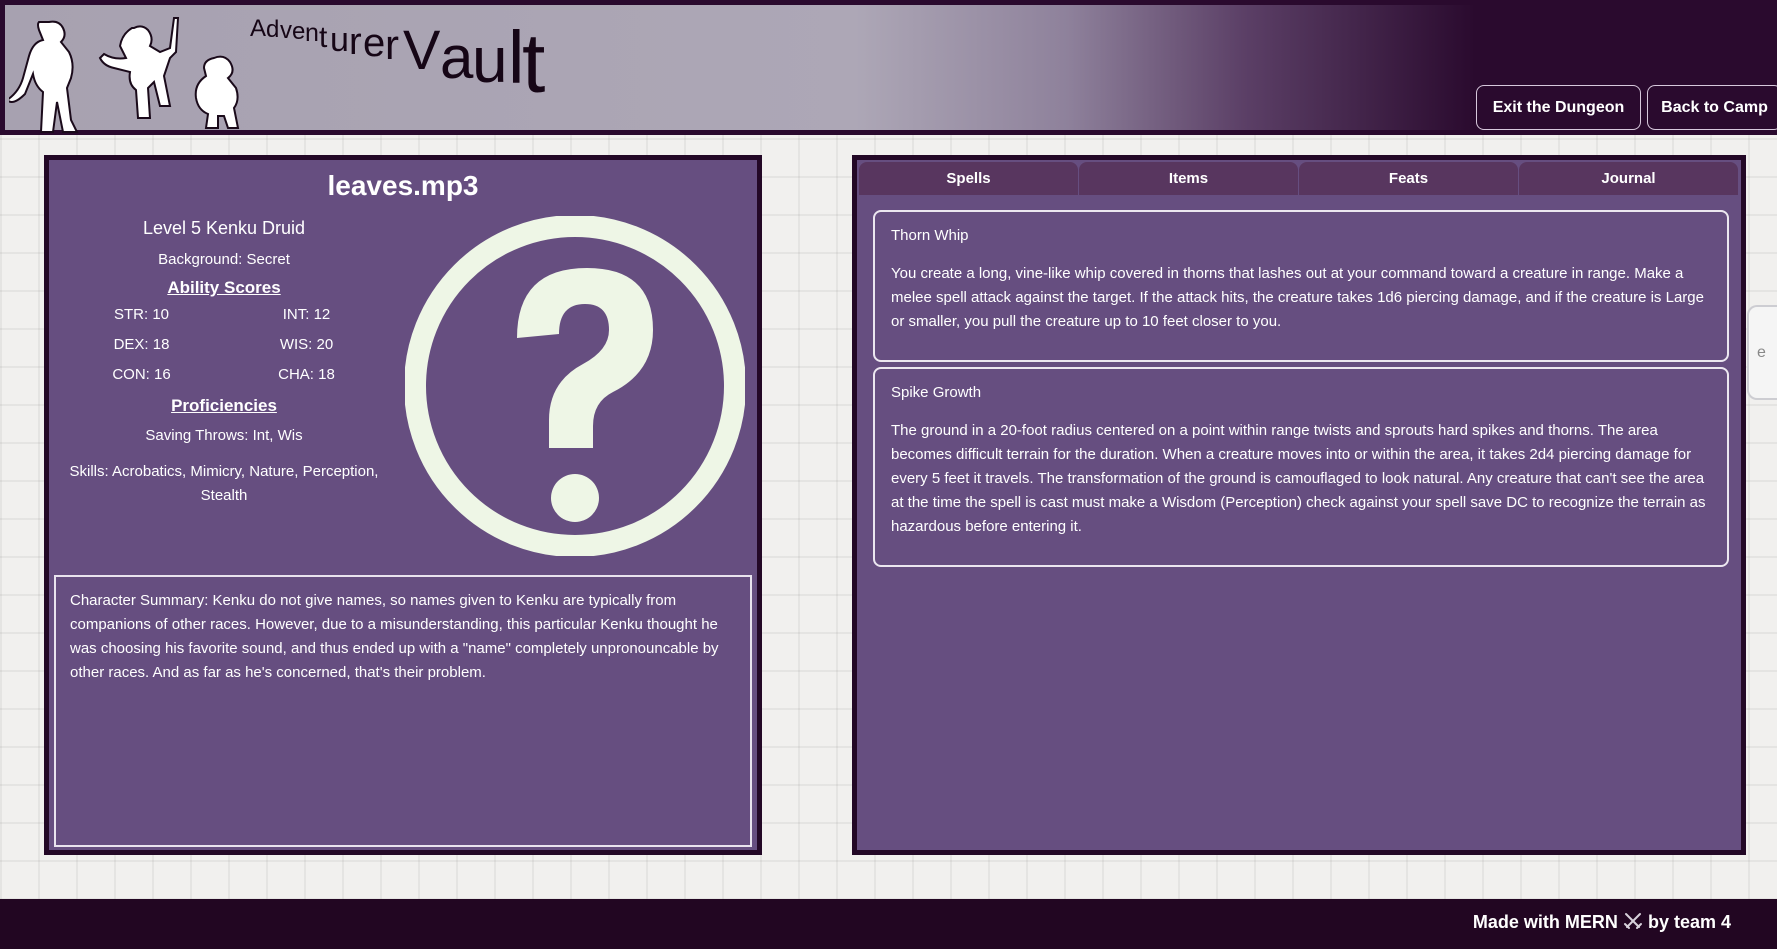  I want to click on crossed-swords-icon, so click(1632, 921).